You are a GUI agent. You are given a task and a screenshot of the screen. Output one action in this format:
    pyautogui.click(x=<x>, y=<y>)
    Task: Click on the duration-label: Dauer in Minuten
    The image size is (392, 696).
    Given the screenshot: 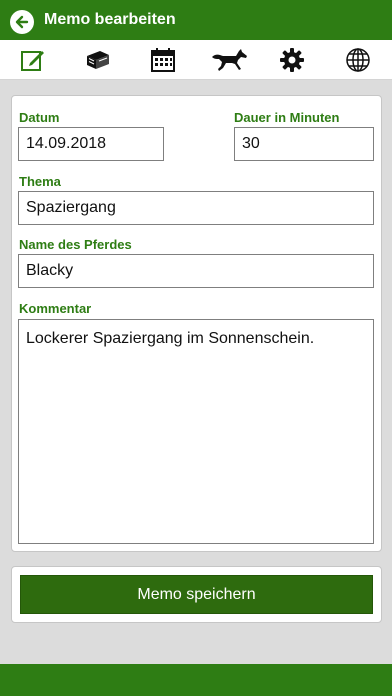 What is the action you would take?
    pyautogui.click(x=287, y=117)
    